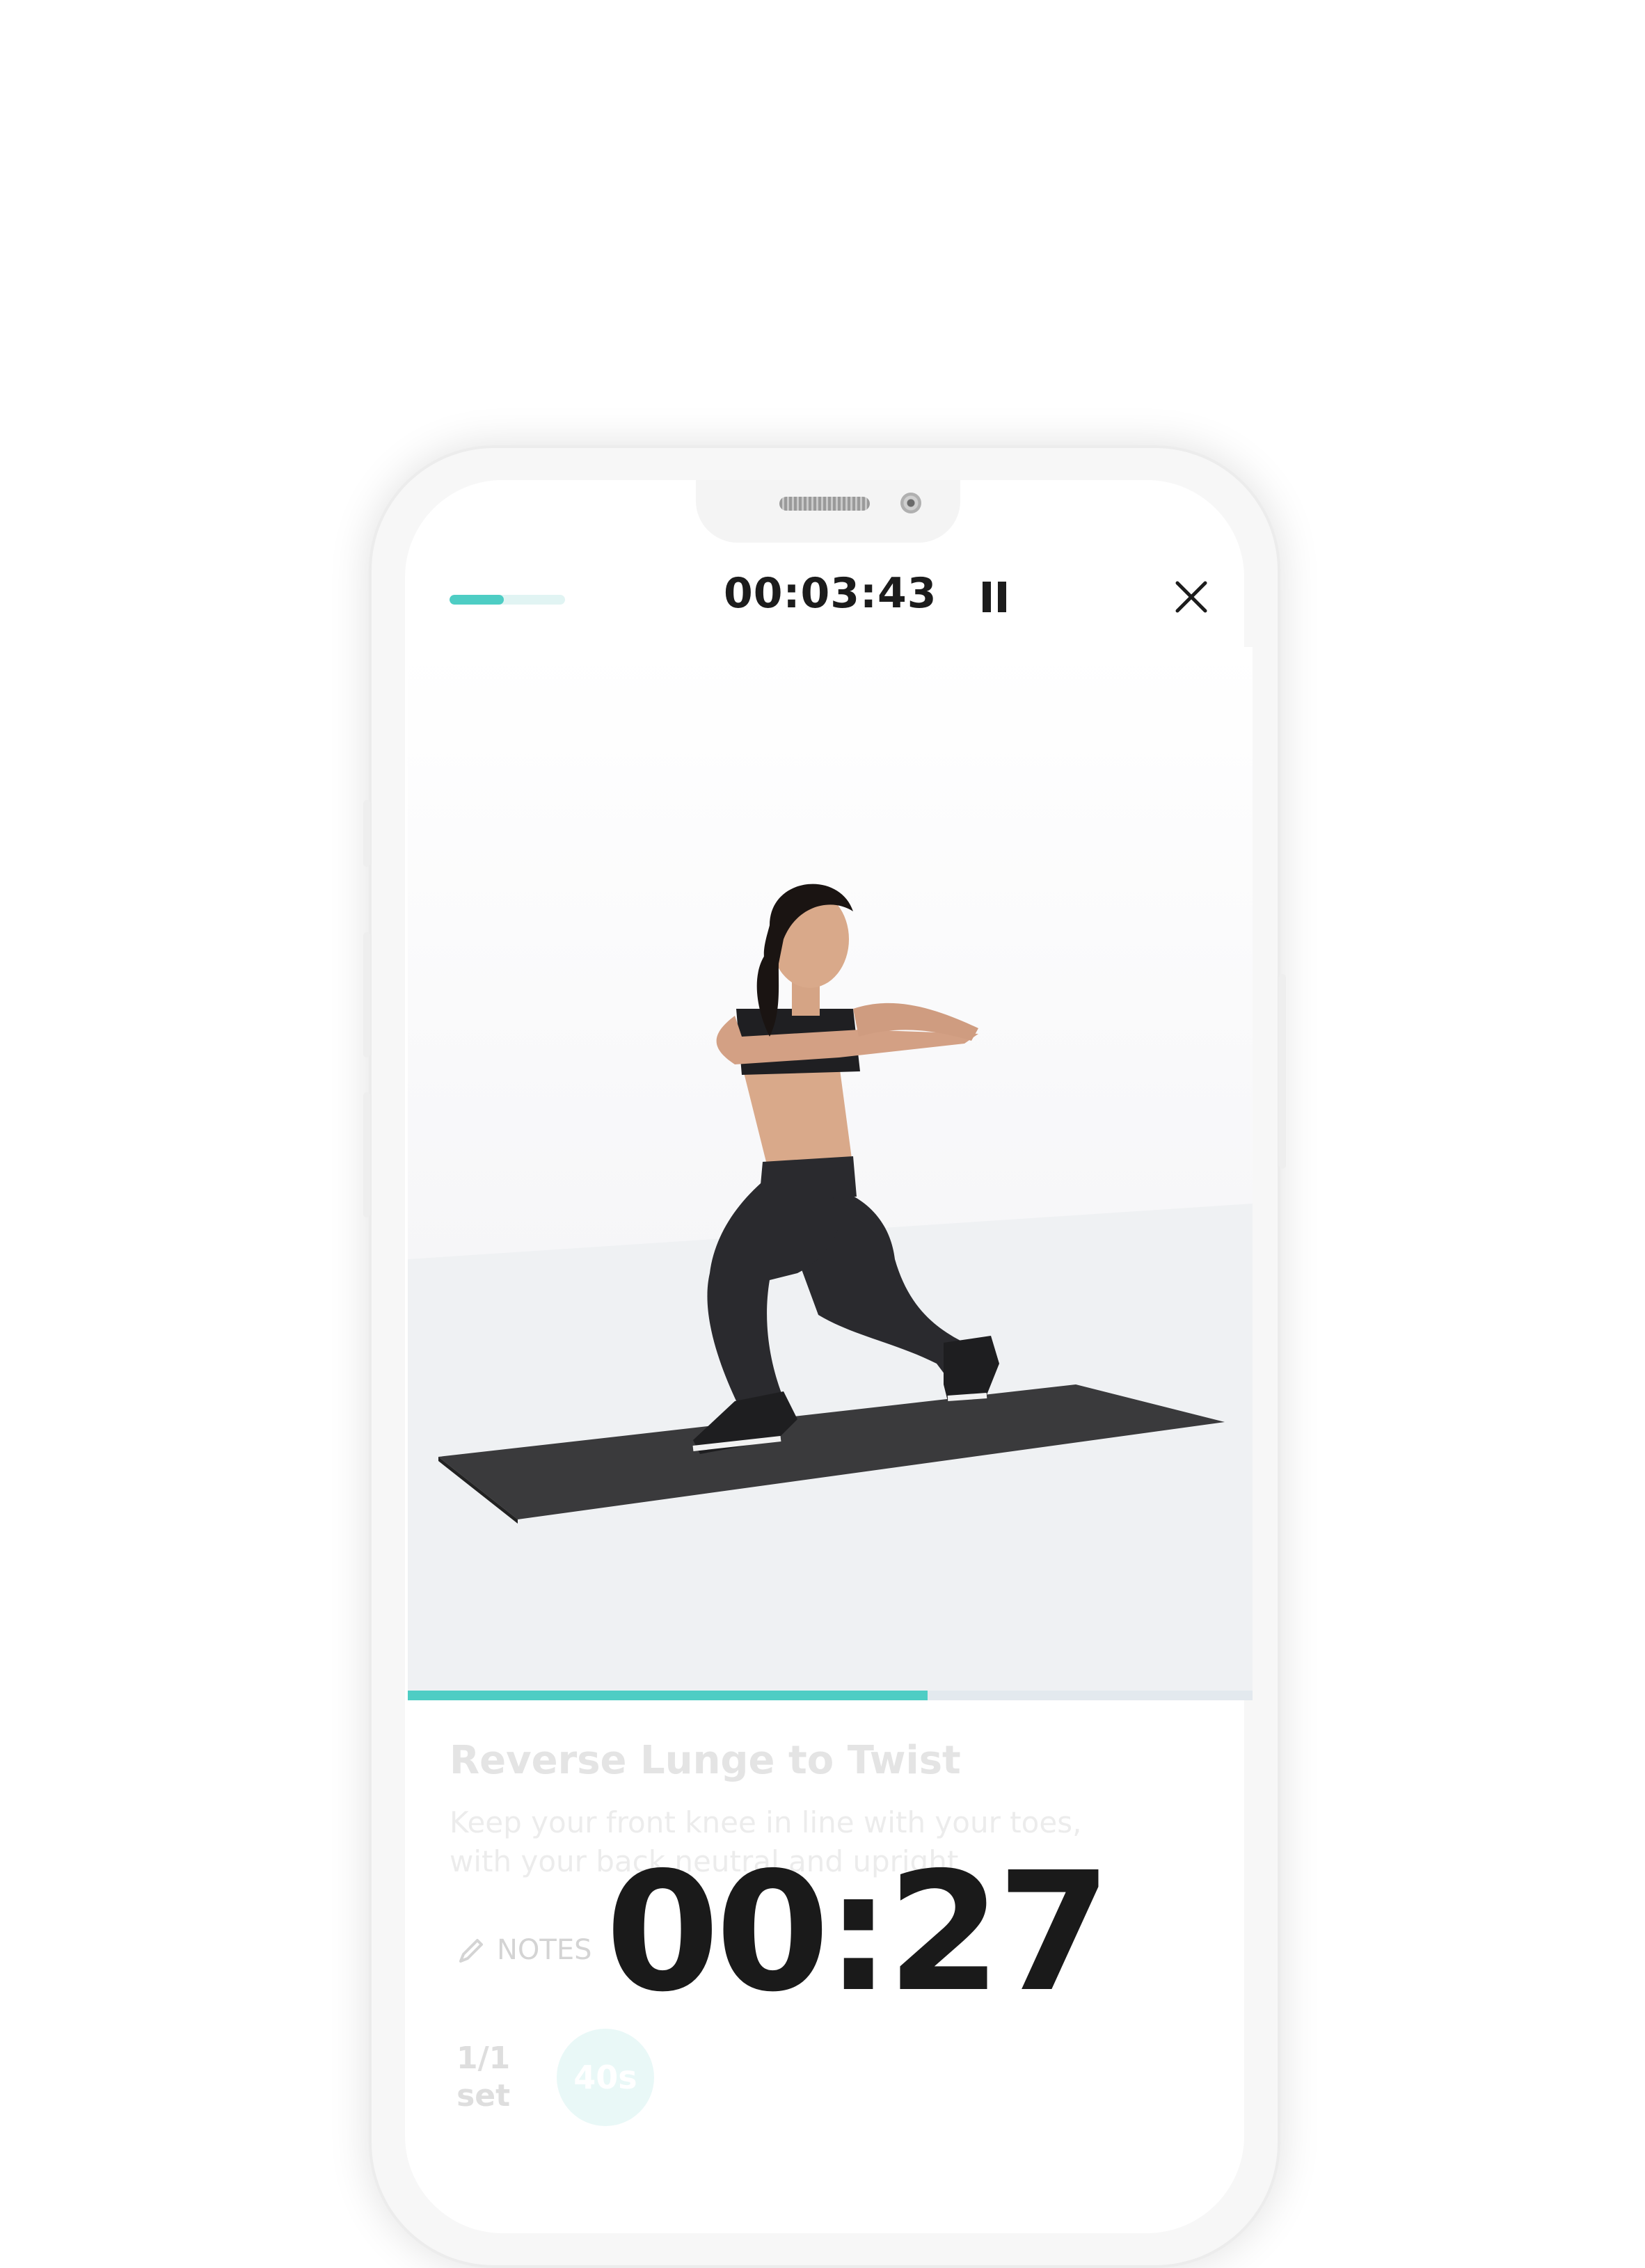 This screenshot has height=2268, width=1645. Describe the element at coordinates (507, 600) in the screenshot. I see `workout-progress-bar` at that location.